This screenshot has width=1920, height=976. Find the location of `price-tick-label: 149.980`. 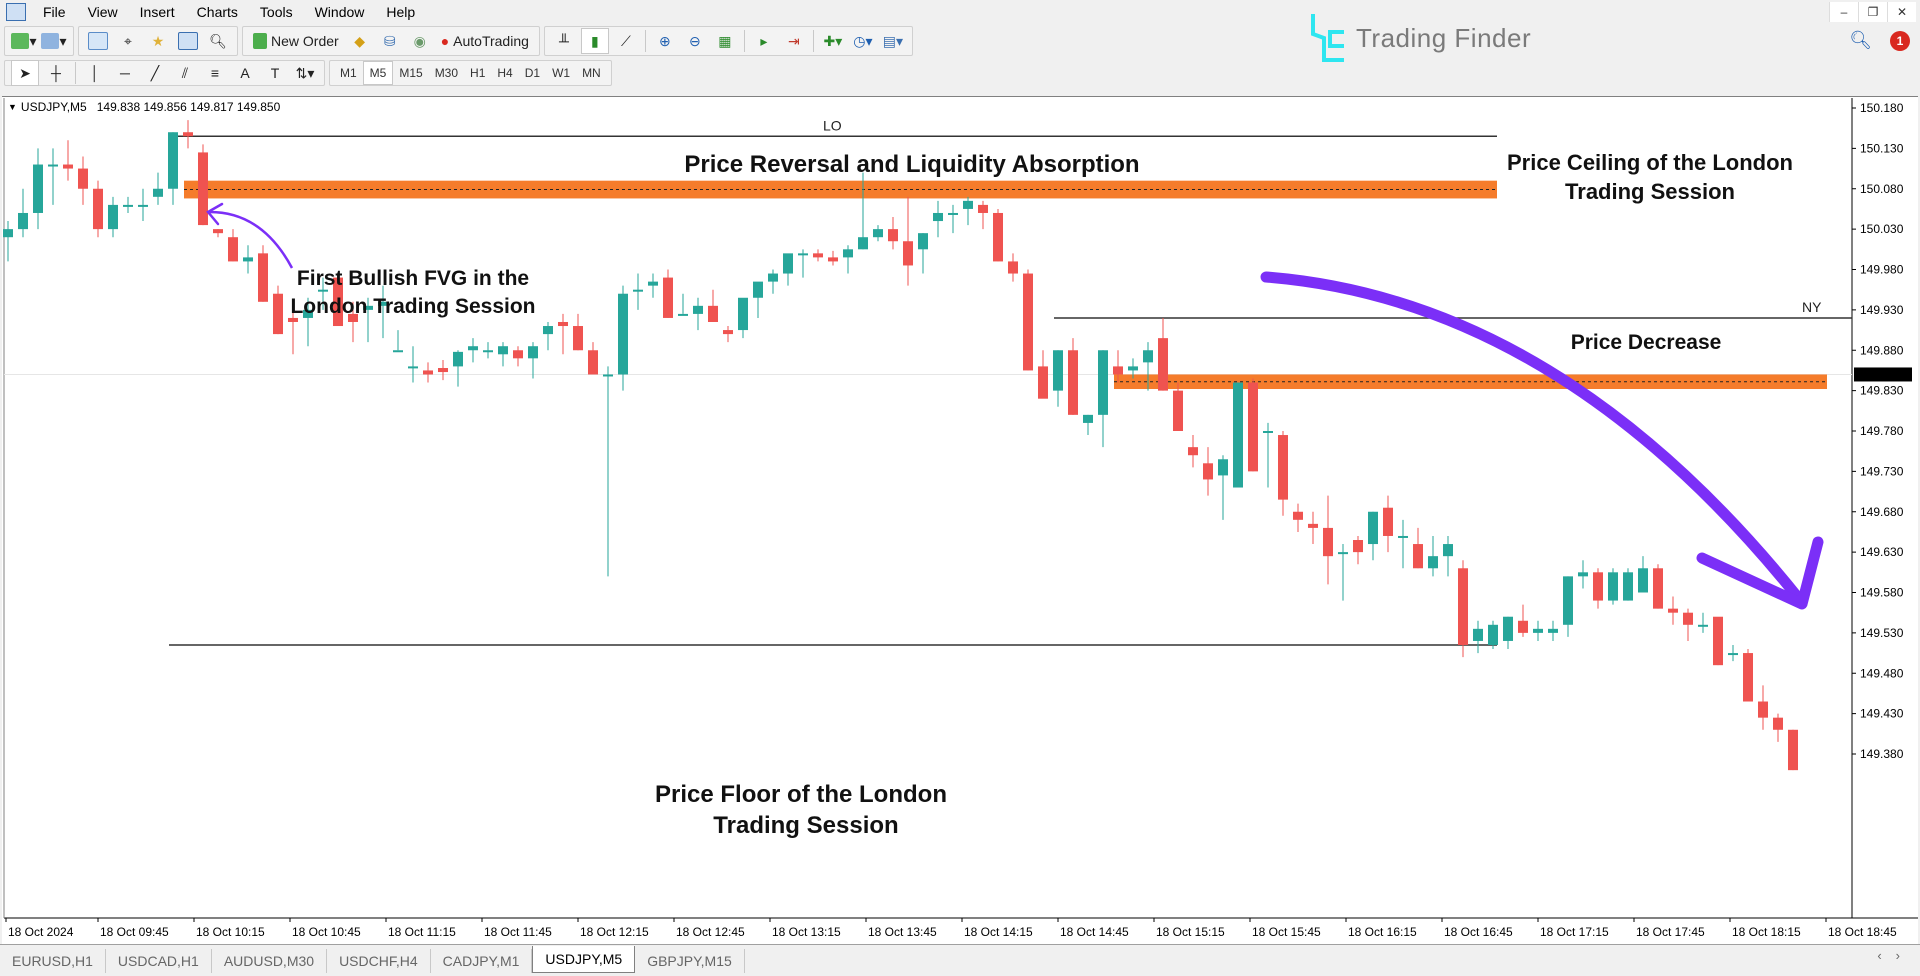

price-tick-label: 149.980 is located at coordinates (1882, 270).